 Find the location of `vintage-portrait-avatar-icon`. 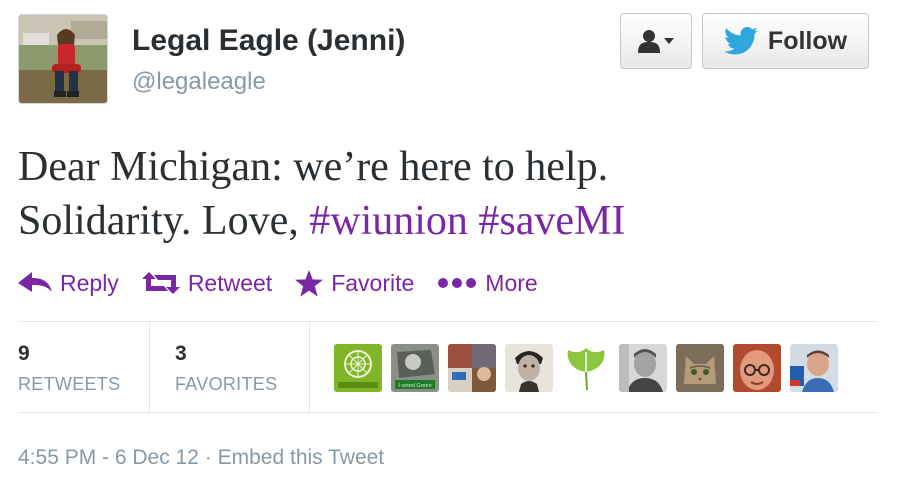

vintage-portrait-avatar-icon is located at coordinates (529, 368).